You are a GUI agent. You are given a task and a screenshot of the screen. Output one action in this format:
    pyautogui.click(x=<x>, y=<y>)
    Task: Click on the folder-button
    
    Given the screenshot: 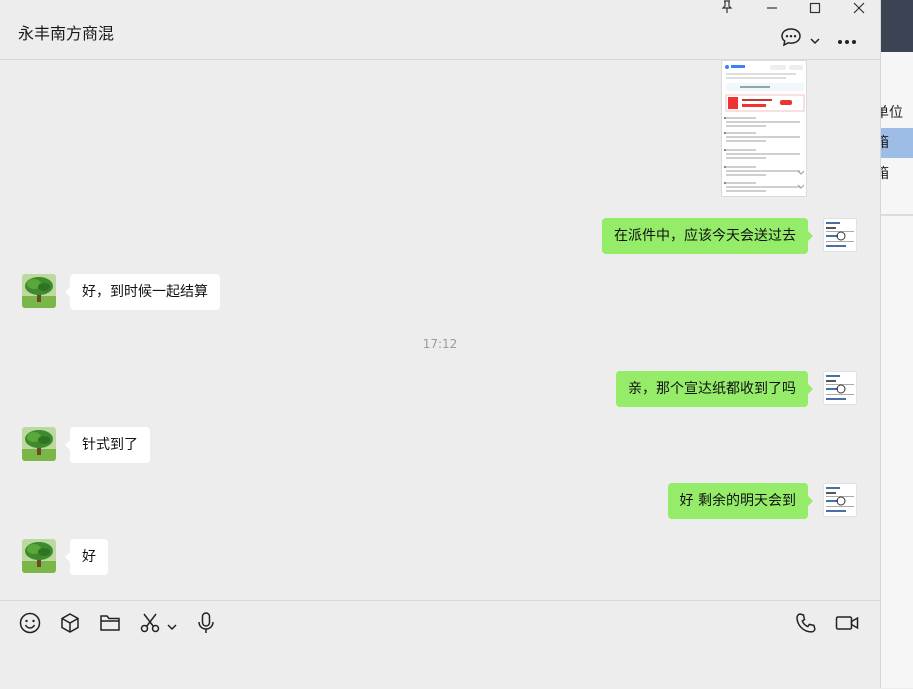 What is the action you would take?
    pyautogui.click(x=110, y=625)
    